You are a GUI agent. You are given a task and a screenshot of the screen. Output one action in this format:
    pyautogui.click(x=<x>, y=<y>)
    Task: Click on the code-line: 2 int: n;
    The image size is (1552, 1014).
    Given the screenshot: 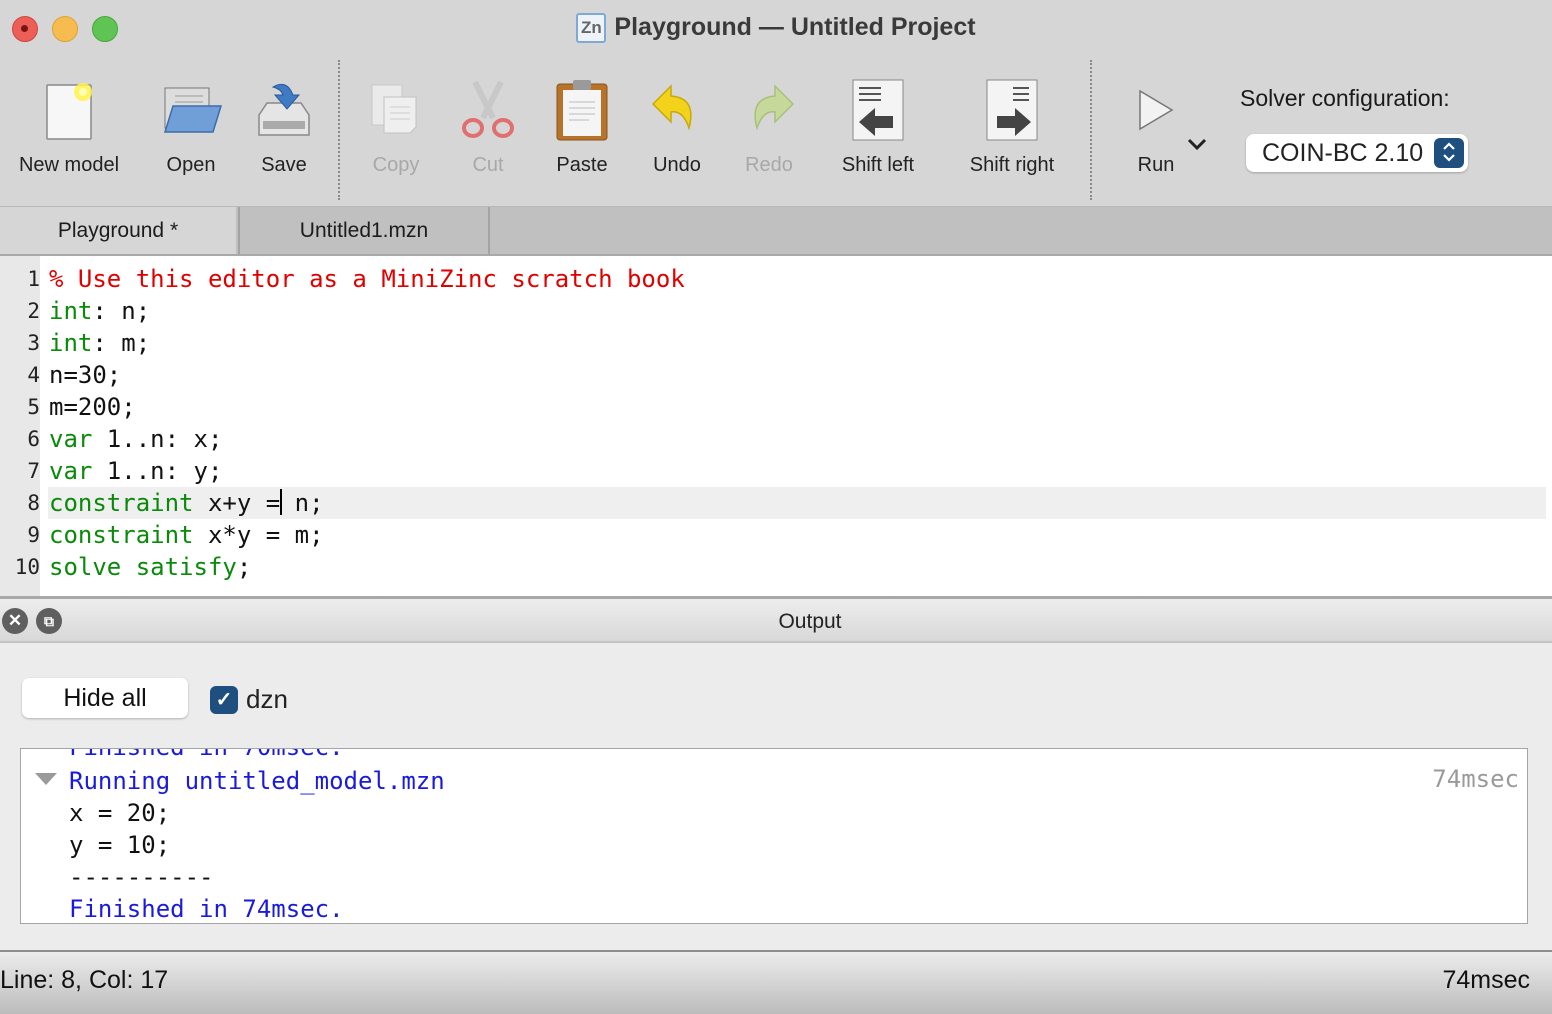 What is the action you would take?
    pyautogui.click(x=773, y=311)
    